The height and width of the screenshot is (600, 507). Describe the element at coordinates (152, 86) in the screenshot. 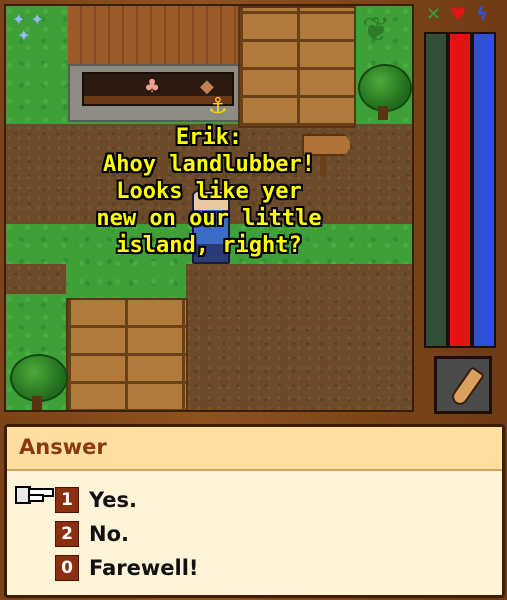

I see `crab-icon: ♣` at that location.